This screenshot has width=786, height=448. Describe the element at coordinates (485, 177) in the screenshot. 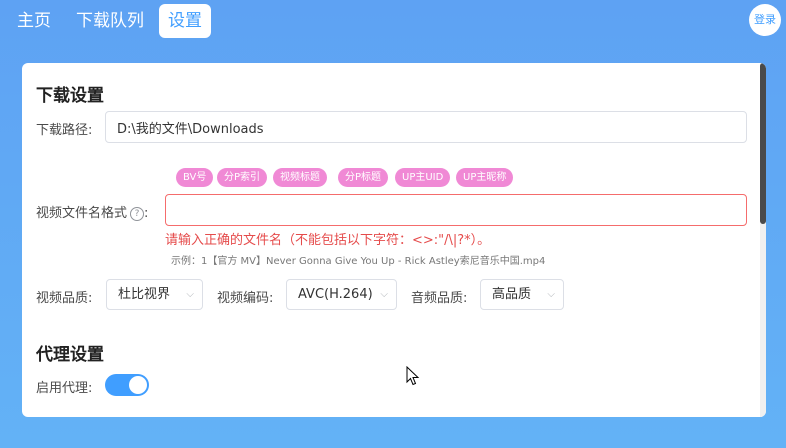

I see `chip-uploader-nickname: UP主昵称` at that location.